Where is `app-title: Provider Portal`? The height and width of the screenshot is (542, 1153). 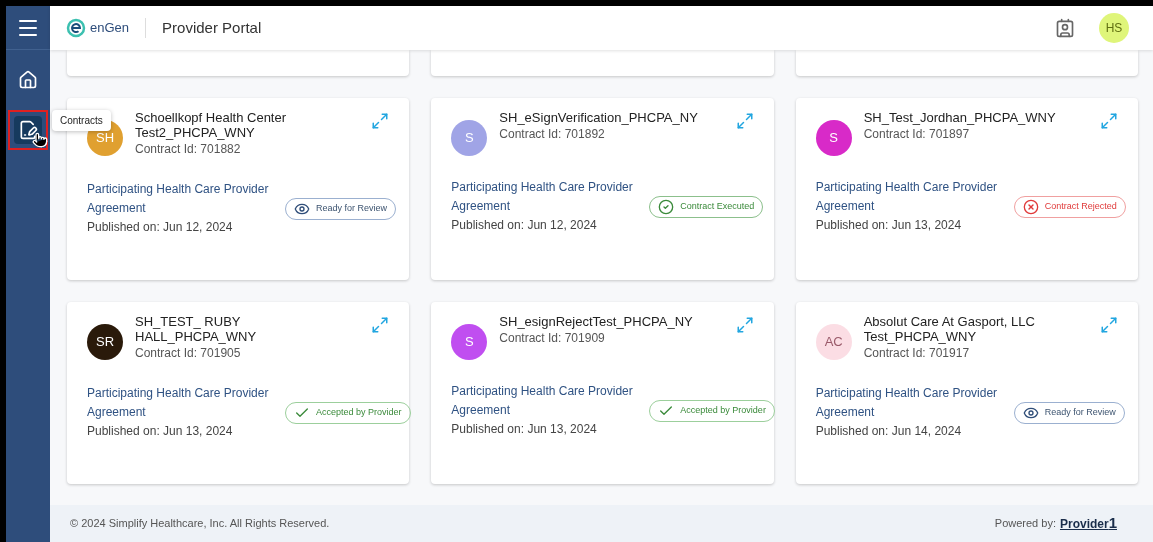
app-title: Provider Portal is located at coordinates (212, 27).